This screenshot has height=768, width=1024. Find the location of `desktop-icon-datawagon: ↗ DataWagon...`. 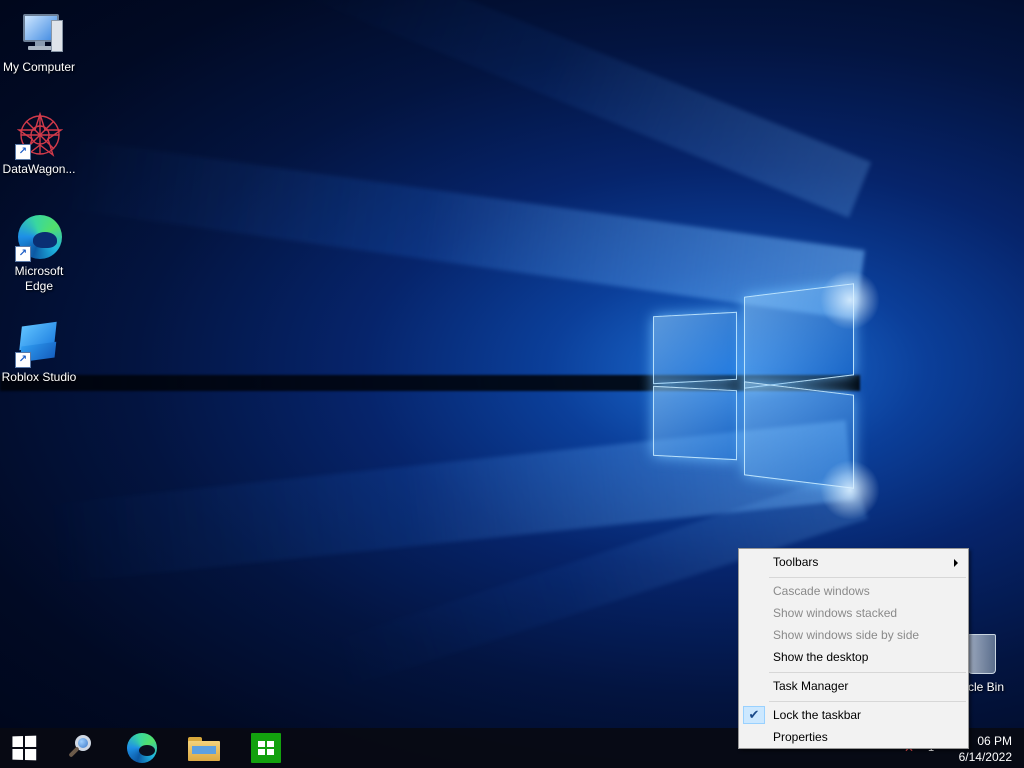

desktop-icon-datawagon: ↗ DataWagon... is located at coordinates (39, 144).